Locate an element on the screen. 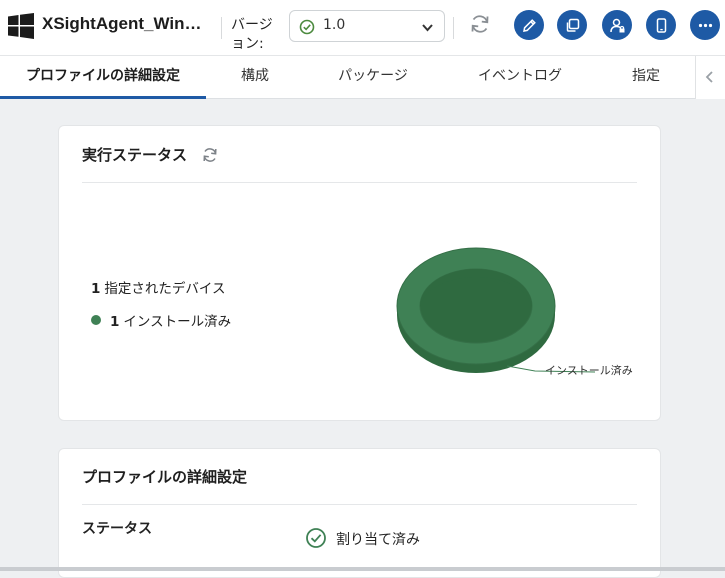 This screenshot has width=725, height=578. chevron-left-icon is located at coordinates (709, 77).